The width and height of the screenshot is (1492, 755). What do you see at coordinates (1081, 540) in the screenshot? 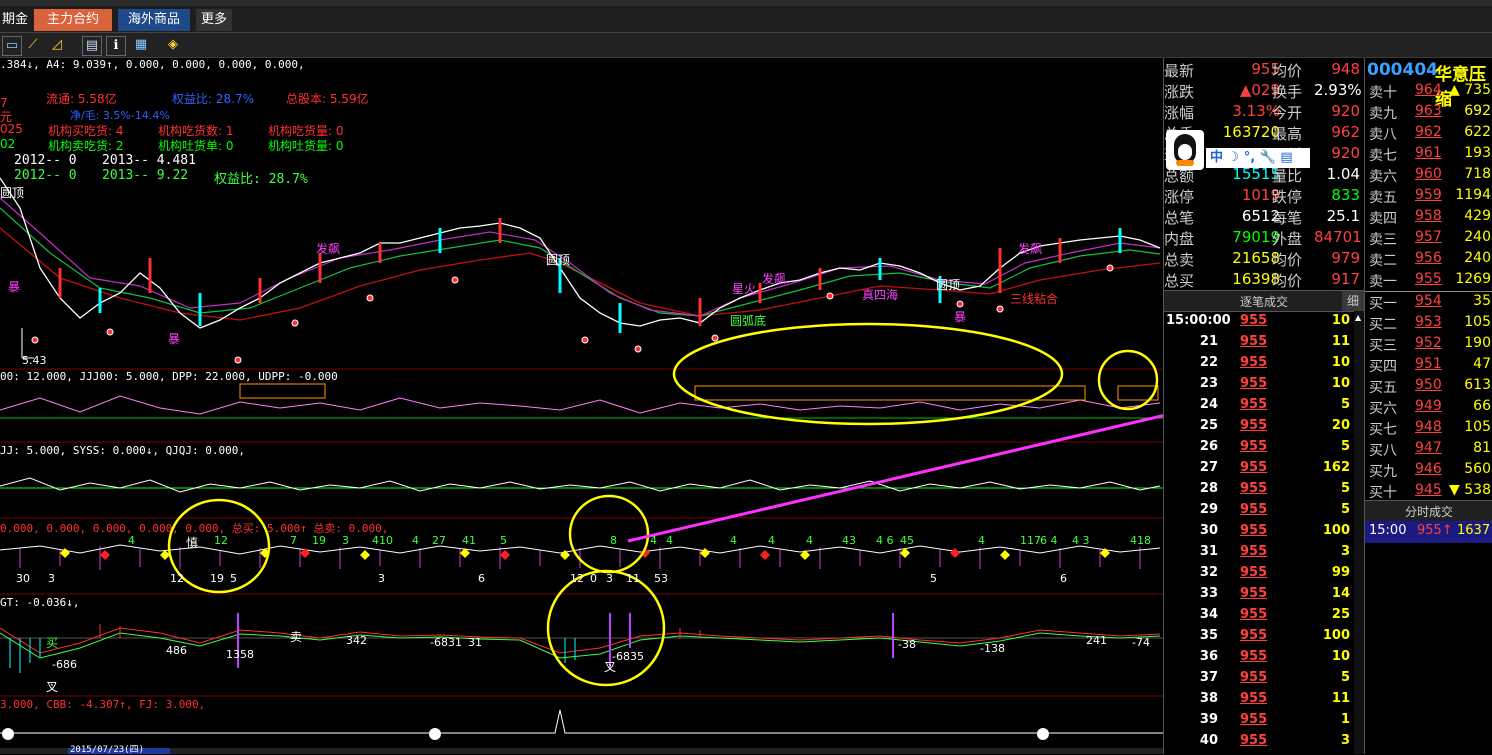
I see `ind3-label-43b: 4 3` at bounding box center [1081, 540].